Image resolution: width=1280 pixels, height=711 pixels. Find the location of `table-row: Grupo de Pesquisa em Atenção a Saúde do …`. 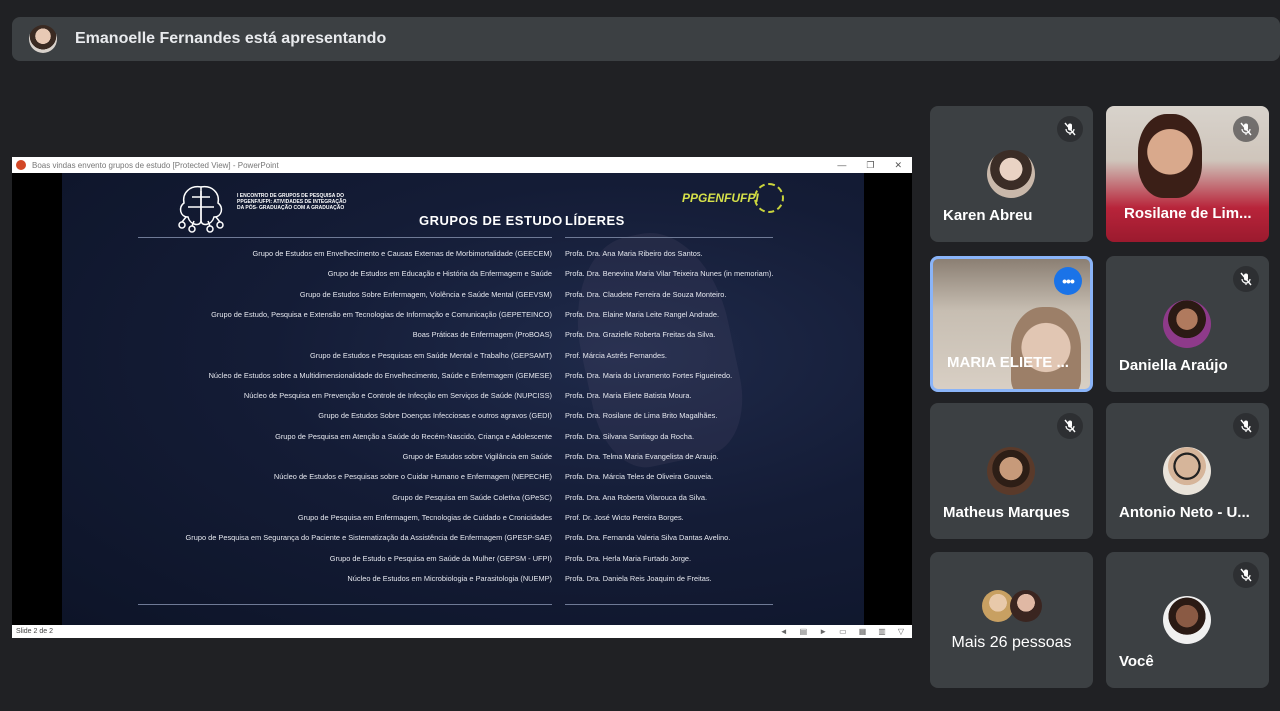

table-row: Grupo de Pesquisa em Atenção a Saúde do … is located at coordinates (463, 439).